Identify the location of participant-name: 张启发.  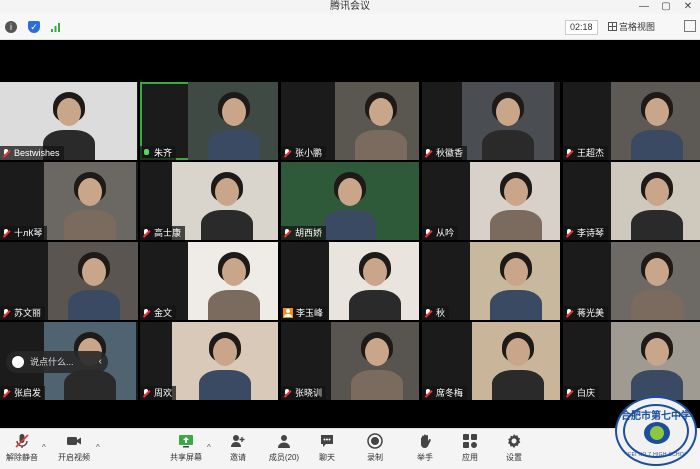
(28, 393).